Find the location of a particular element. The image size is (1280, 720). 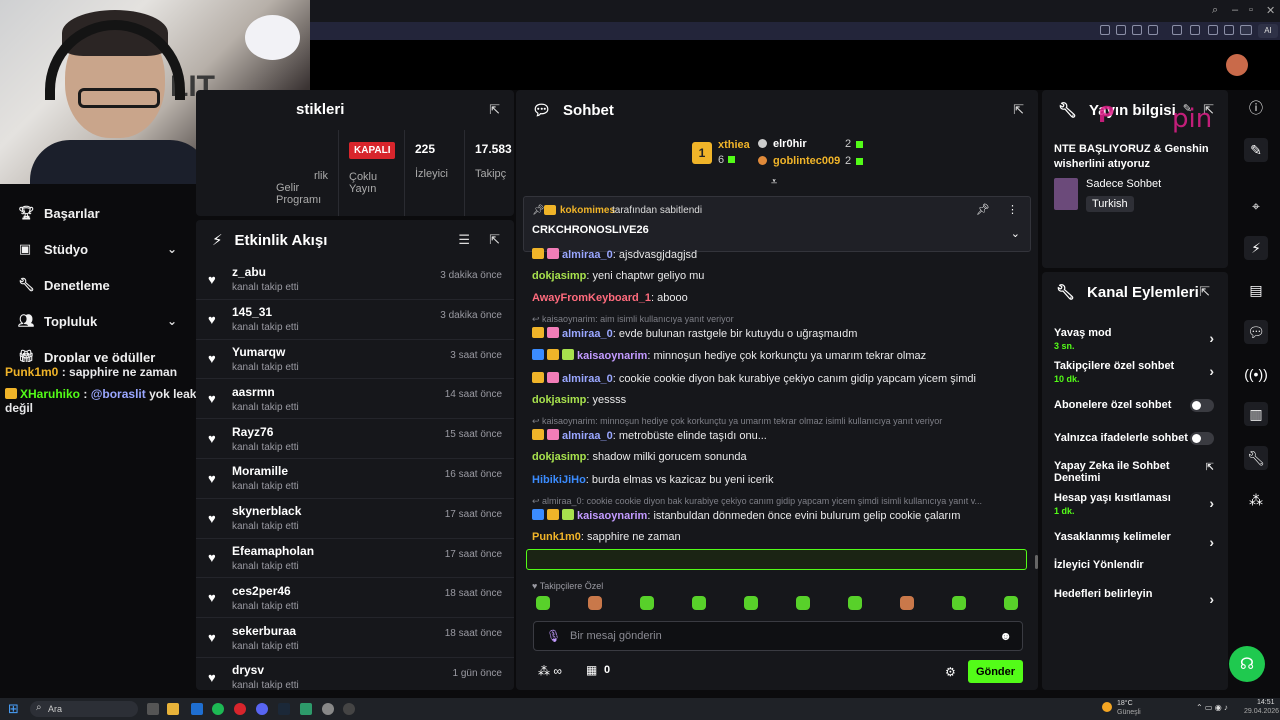

opera-icon is located at coordinates (240, 709).